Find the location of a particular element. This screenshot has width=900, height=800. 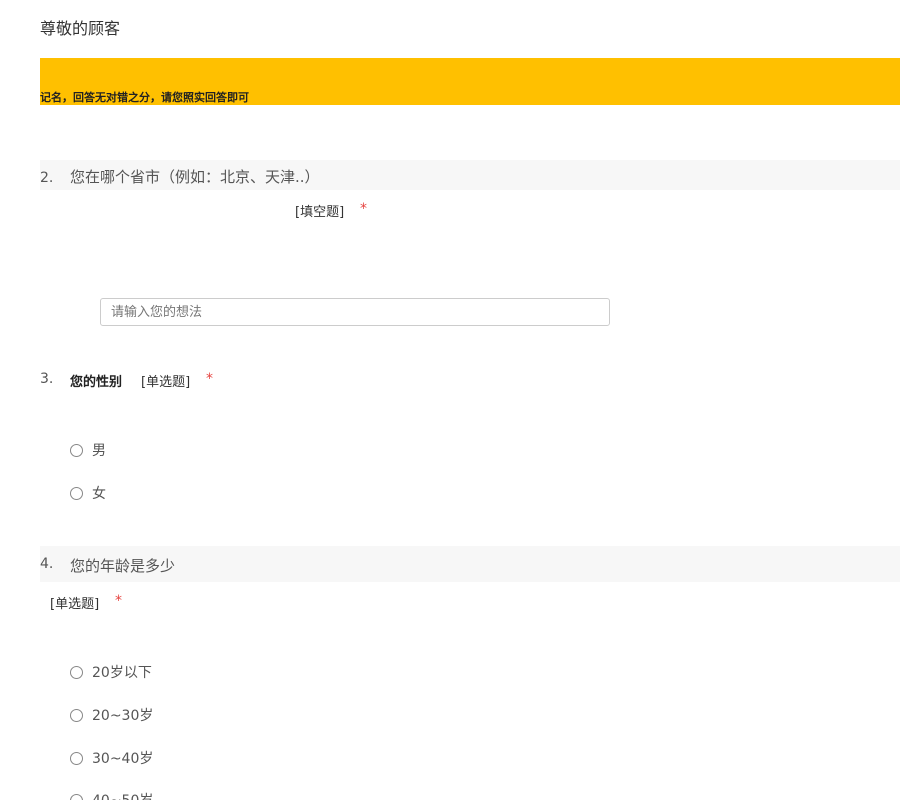

option-label: 女 is located at coordinates (99, 494).